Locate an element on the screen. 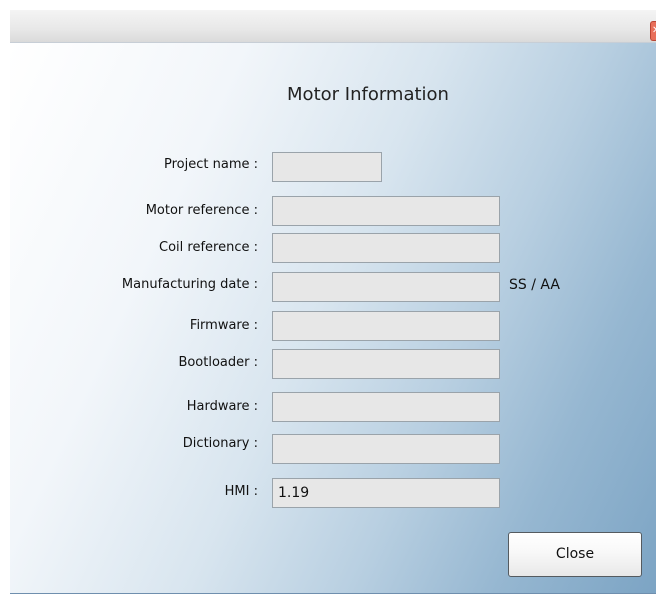 The image size is (656, 594). hmi-label: HMI : is located at coordinates (241, 491).